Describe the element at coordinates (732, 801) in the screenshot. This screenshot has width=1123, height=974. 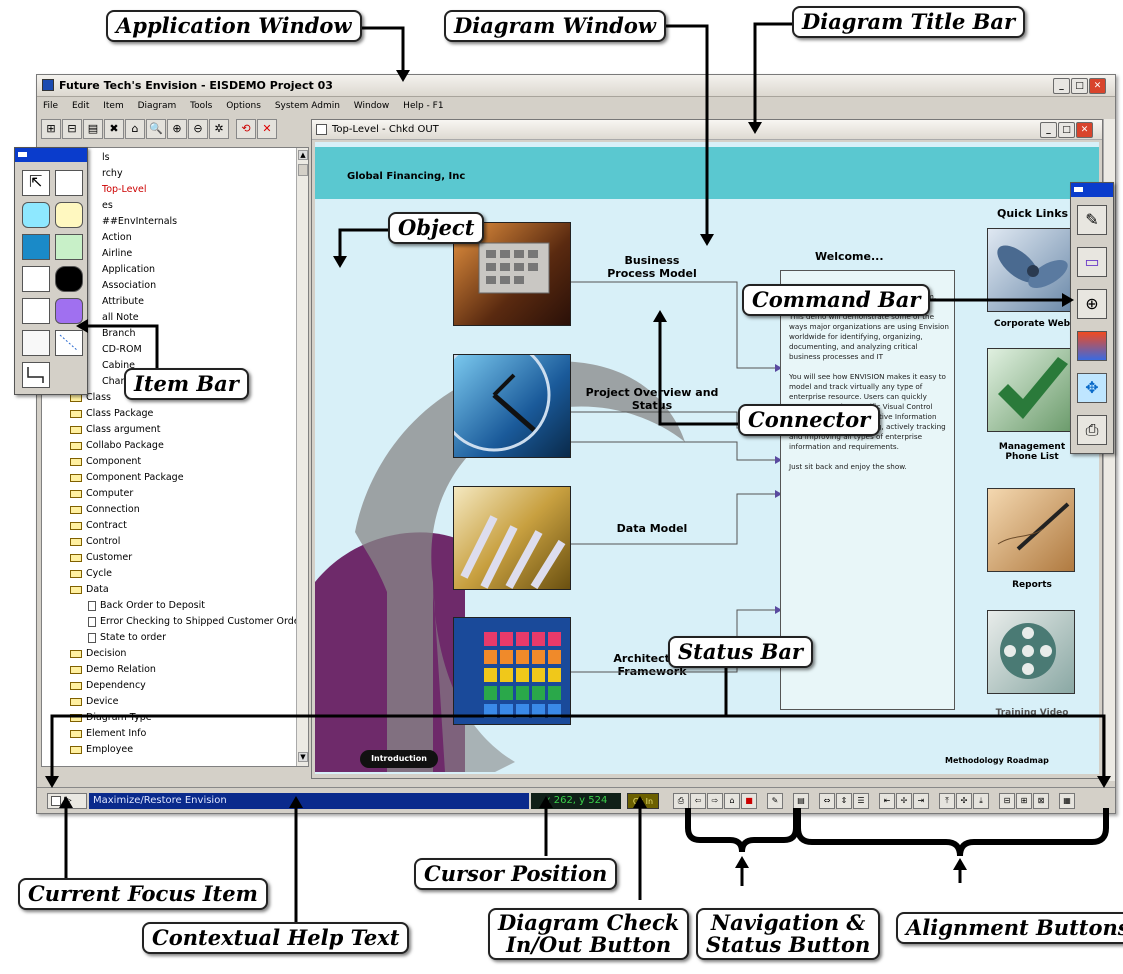
I see `nav-home-icon: ⌂` at that location.